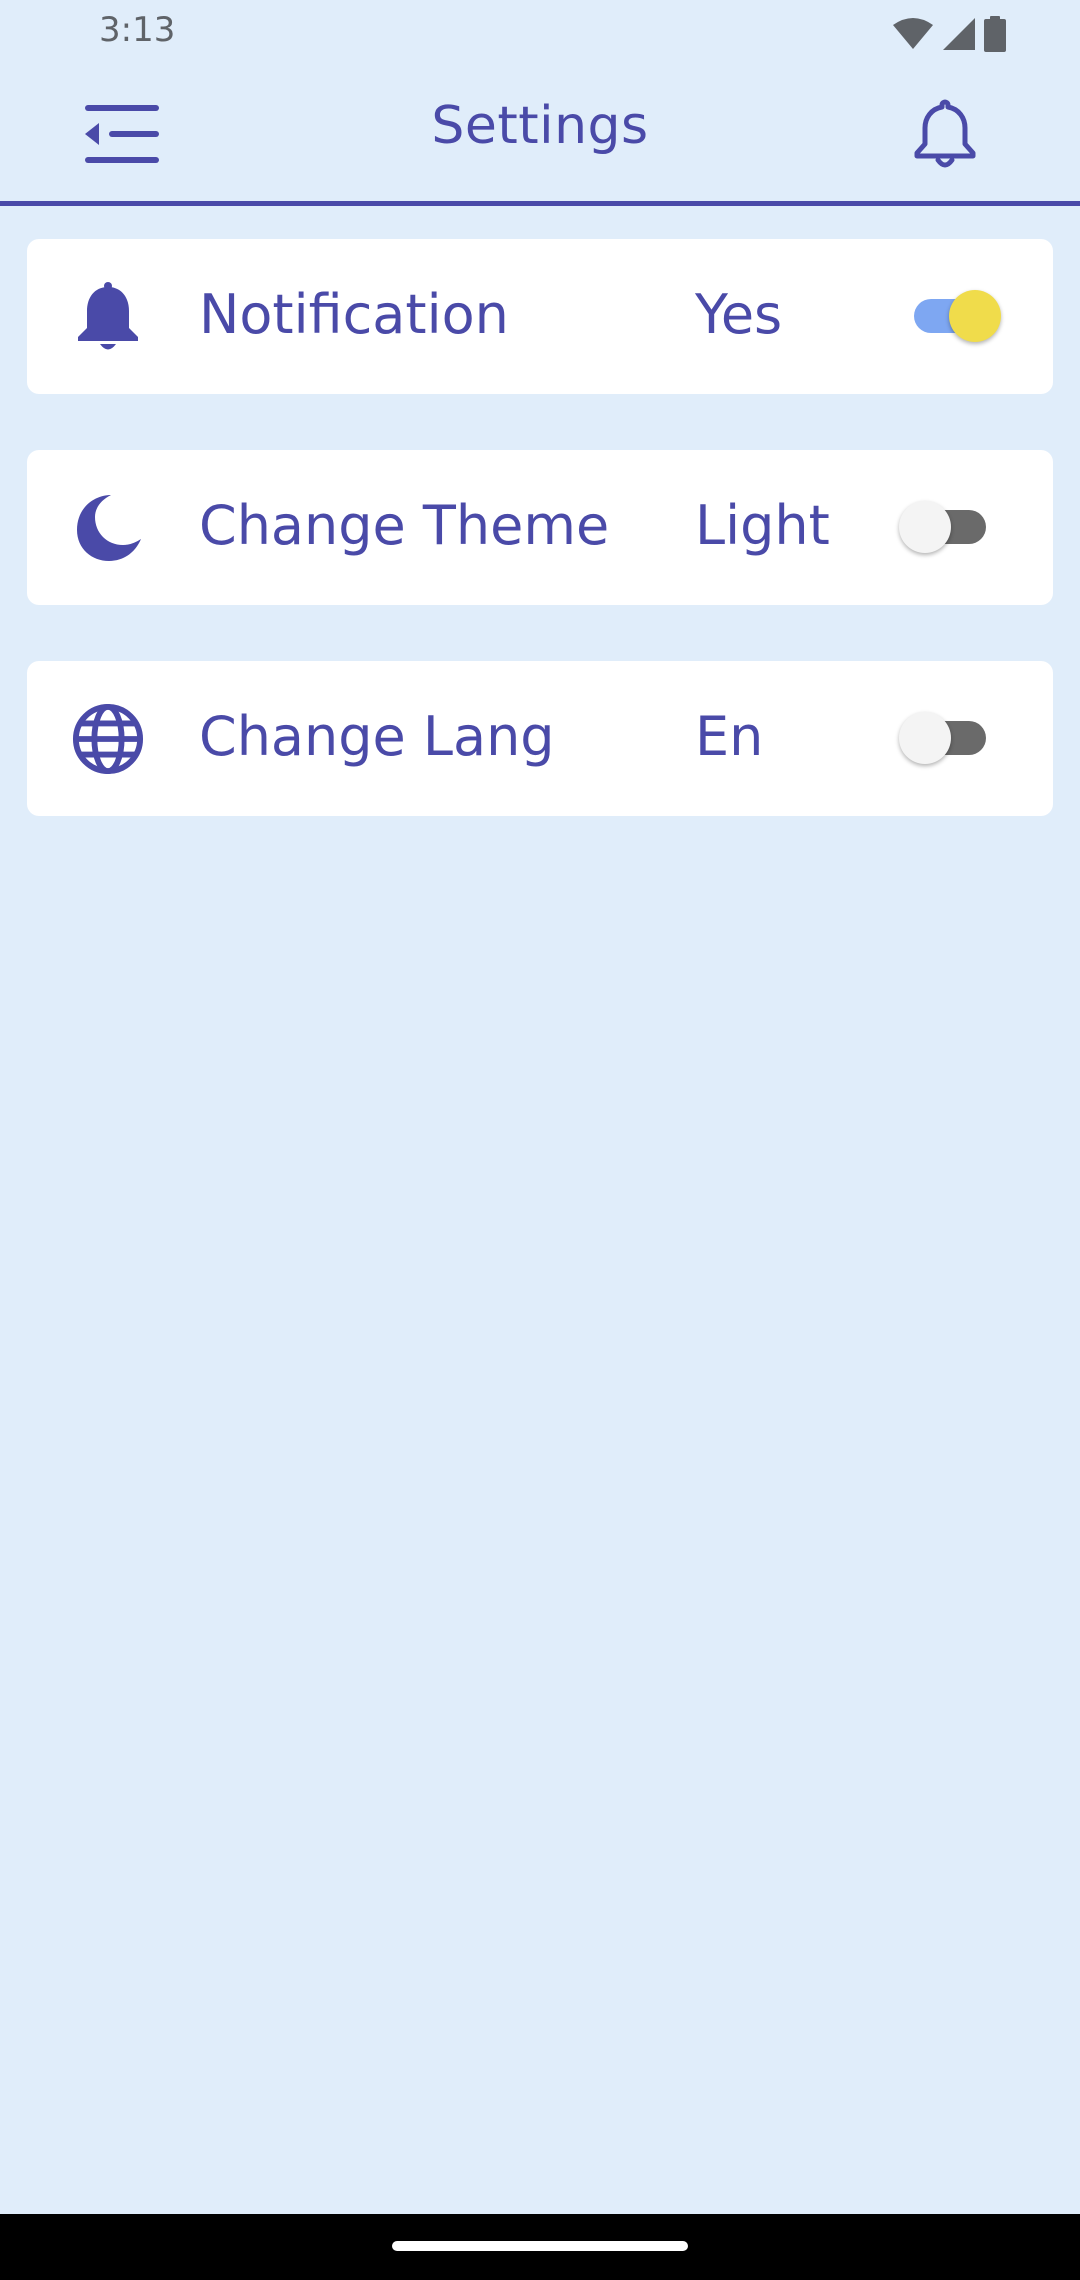  What do you see at coordinates (377, 736) in the screenshot?
I see `setting-label-language: Change Lang` at bounding box center [377, 736].